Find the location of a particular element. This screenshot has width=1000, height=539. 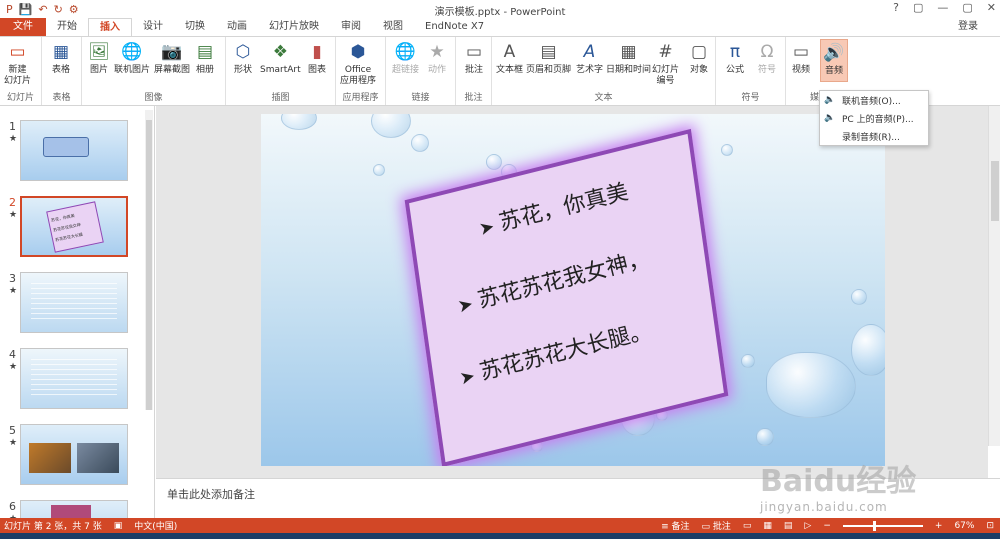

smartart-button: ❖ SmartArt is located at coordinates (280, 58).